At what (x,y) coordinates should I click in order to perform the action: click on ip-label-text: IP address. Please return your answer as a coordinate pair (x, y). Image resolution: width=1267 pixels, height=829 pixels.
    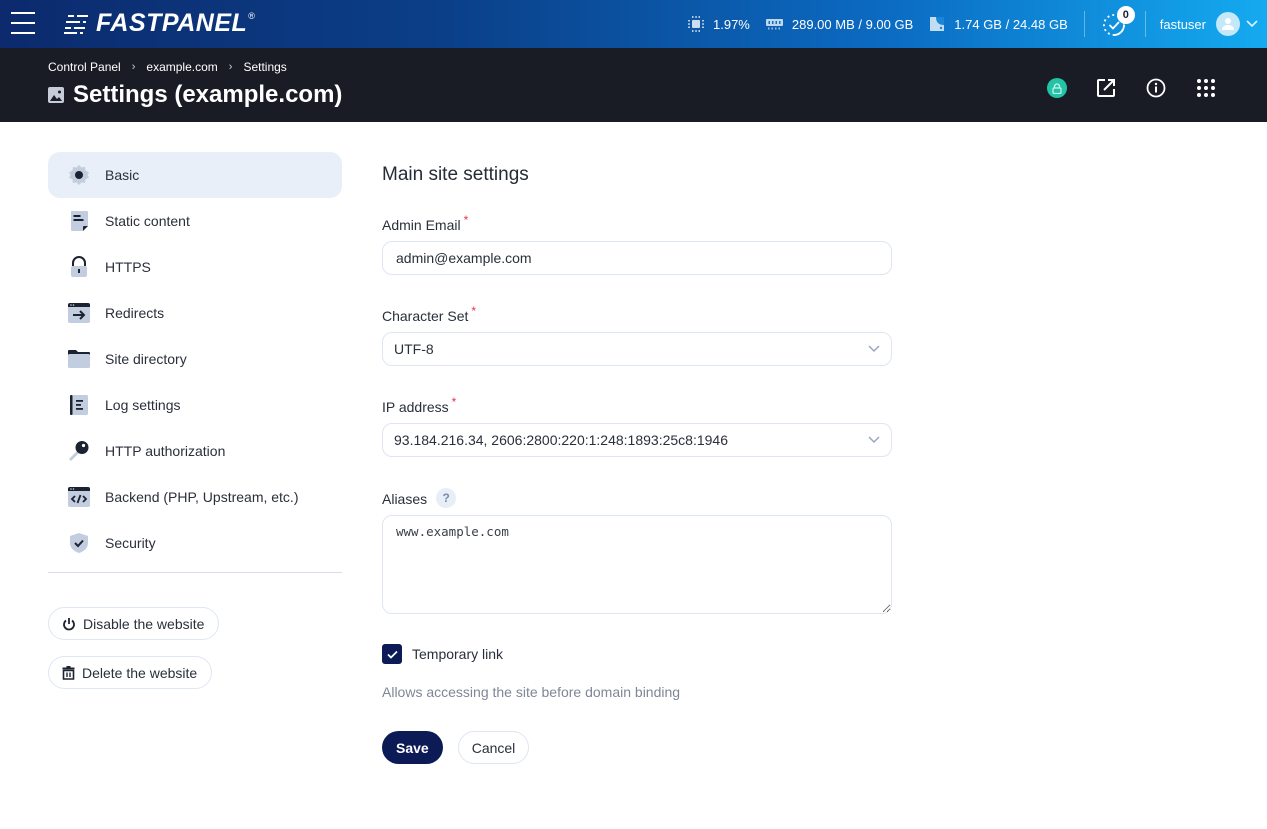
    Looking at the image, I should click on (415, 407).